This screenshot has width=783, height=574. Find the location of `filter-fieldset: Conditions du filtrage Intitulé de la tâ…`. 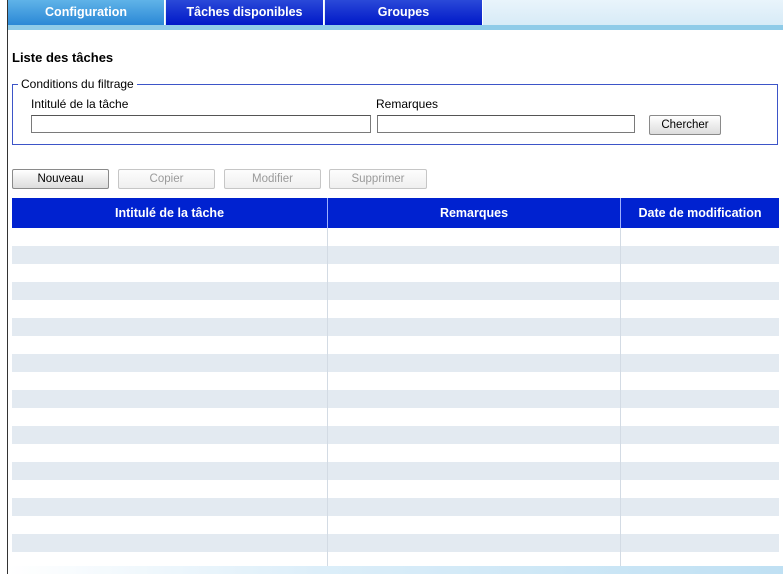

filter-fieldset: Conditions du filtrage Intitulé de la tâ… is located at coordinates (395, 111).